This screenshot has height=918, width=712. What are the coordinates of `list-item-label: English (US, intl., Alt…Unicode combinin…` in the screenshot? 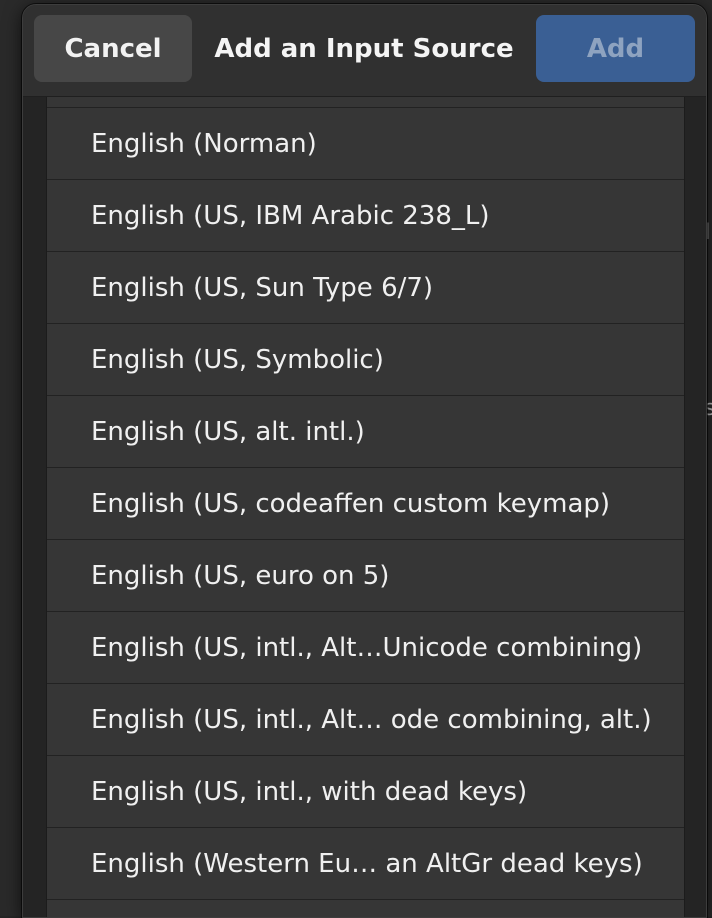 It's located at (367, 647).